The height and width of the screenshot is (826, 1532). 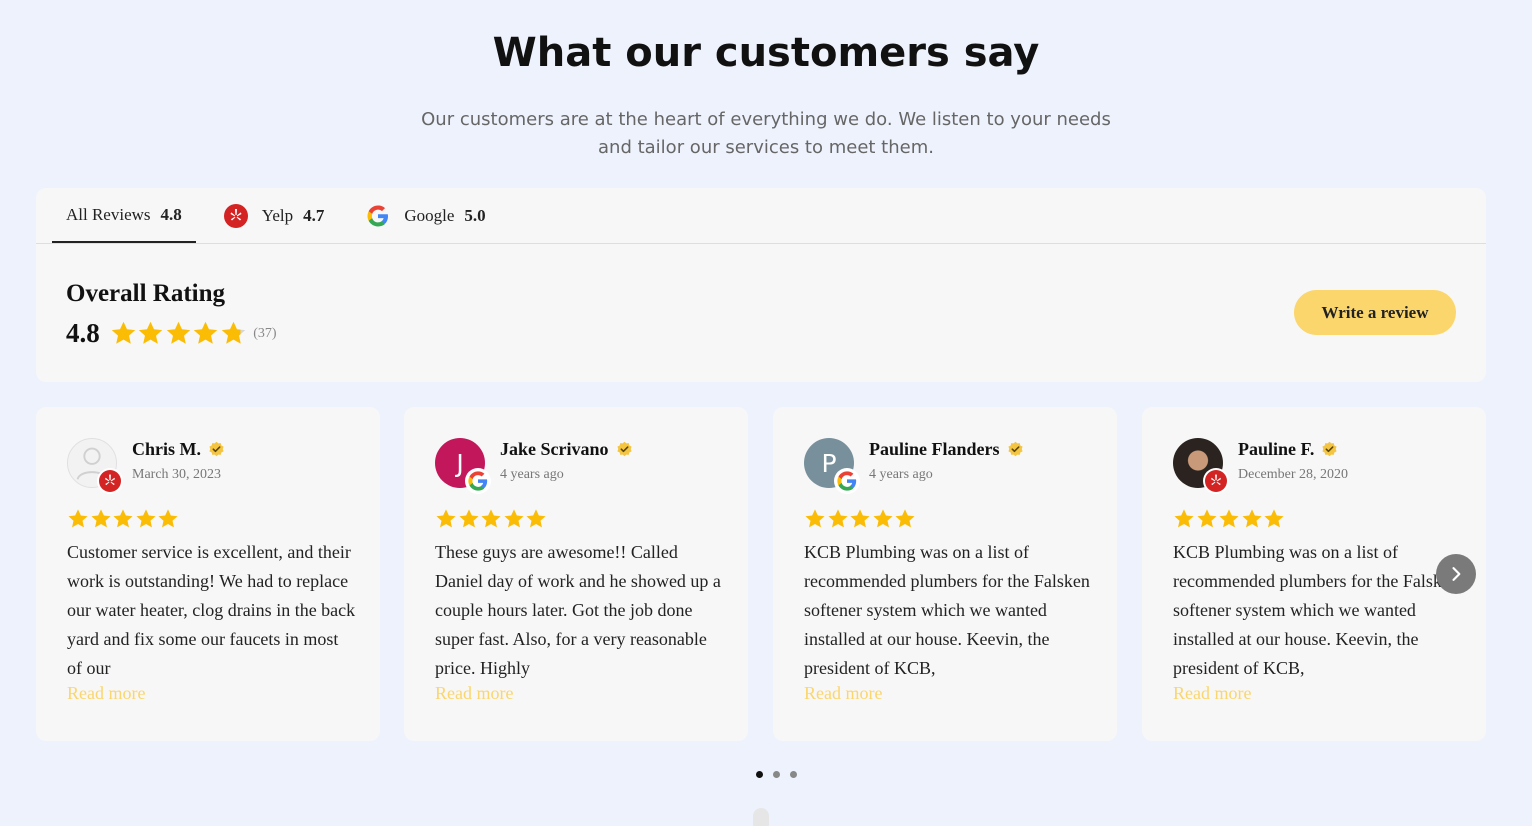 I want to click on overall-rating-row: 4.8 (37), so click(x=171, y=333).